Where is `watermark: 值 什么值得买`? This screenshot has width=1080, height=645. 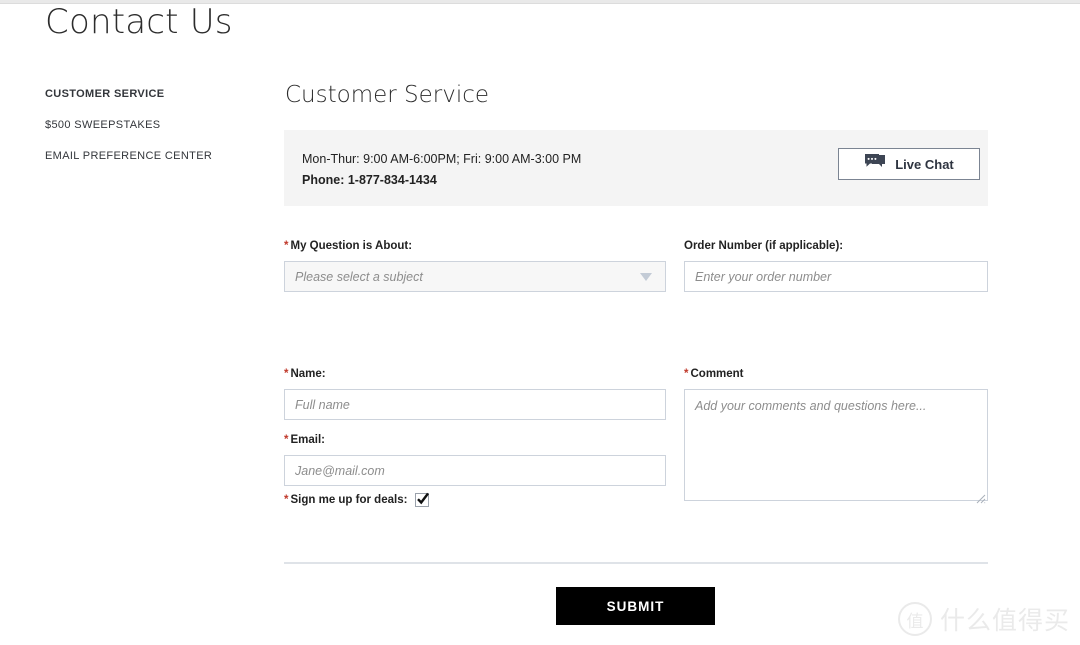 watermark: 值 什么值得买 is located at coordinates (983, 619).